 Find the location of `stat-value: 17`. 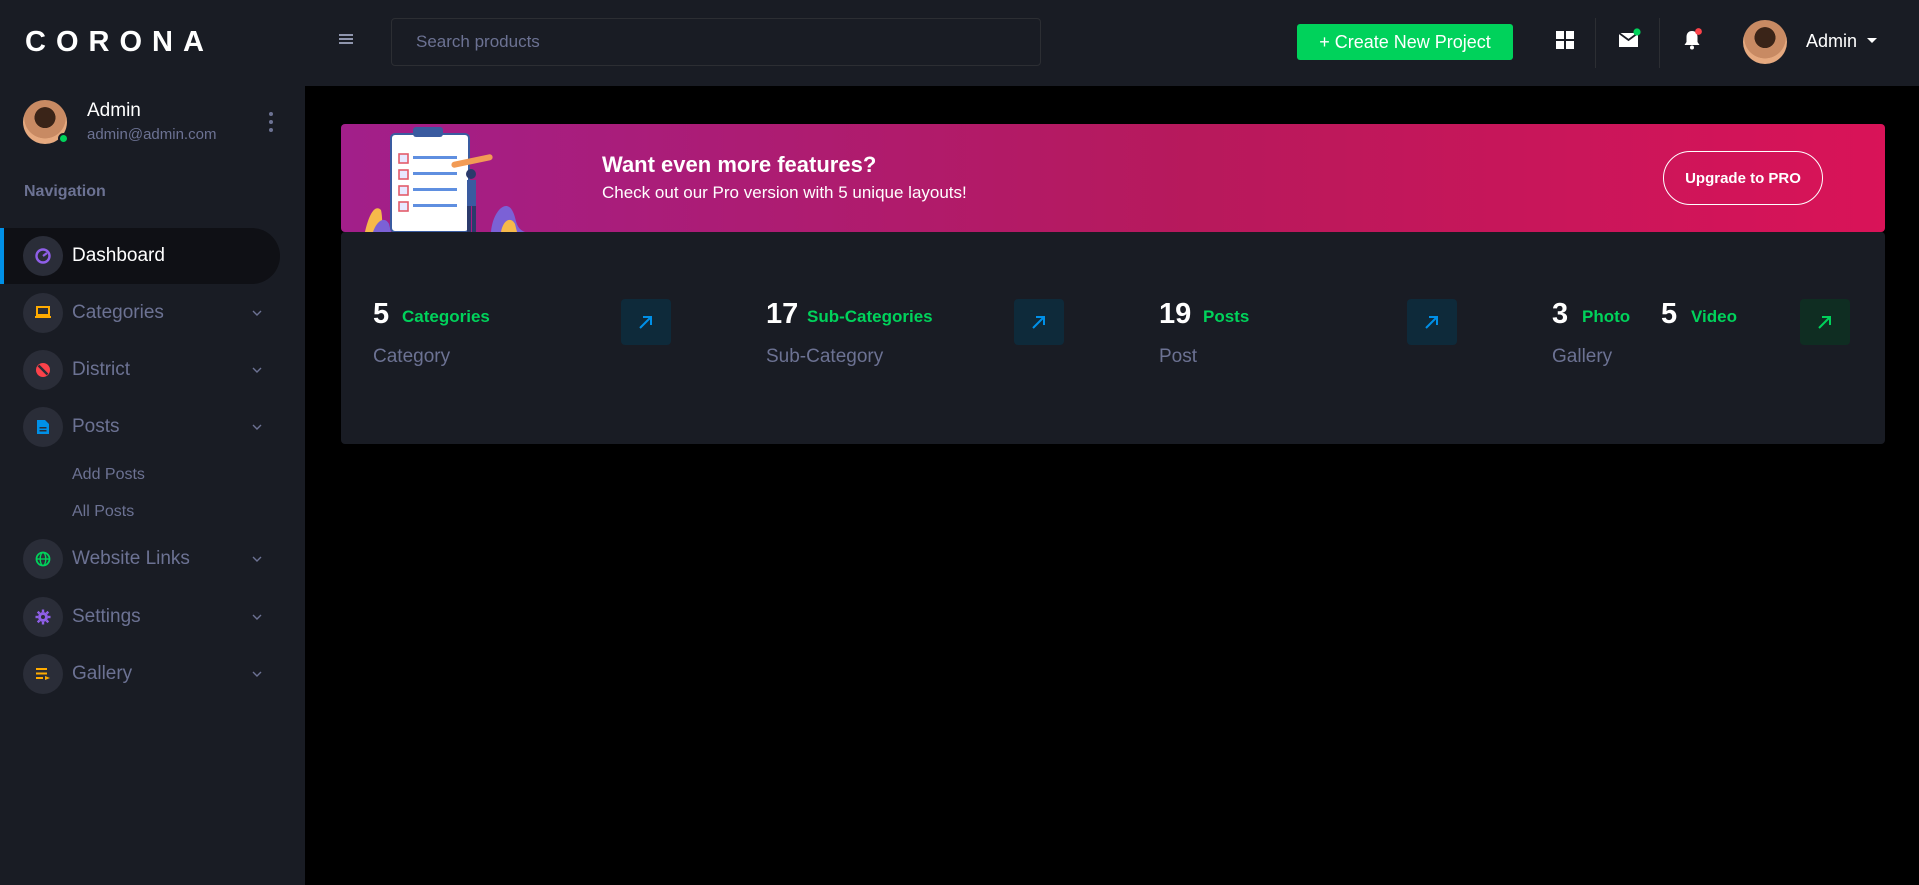

stat-value: 17 is located at coordinates (782, 314).